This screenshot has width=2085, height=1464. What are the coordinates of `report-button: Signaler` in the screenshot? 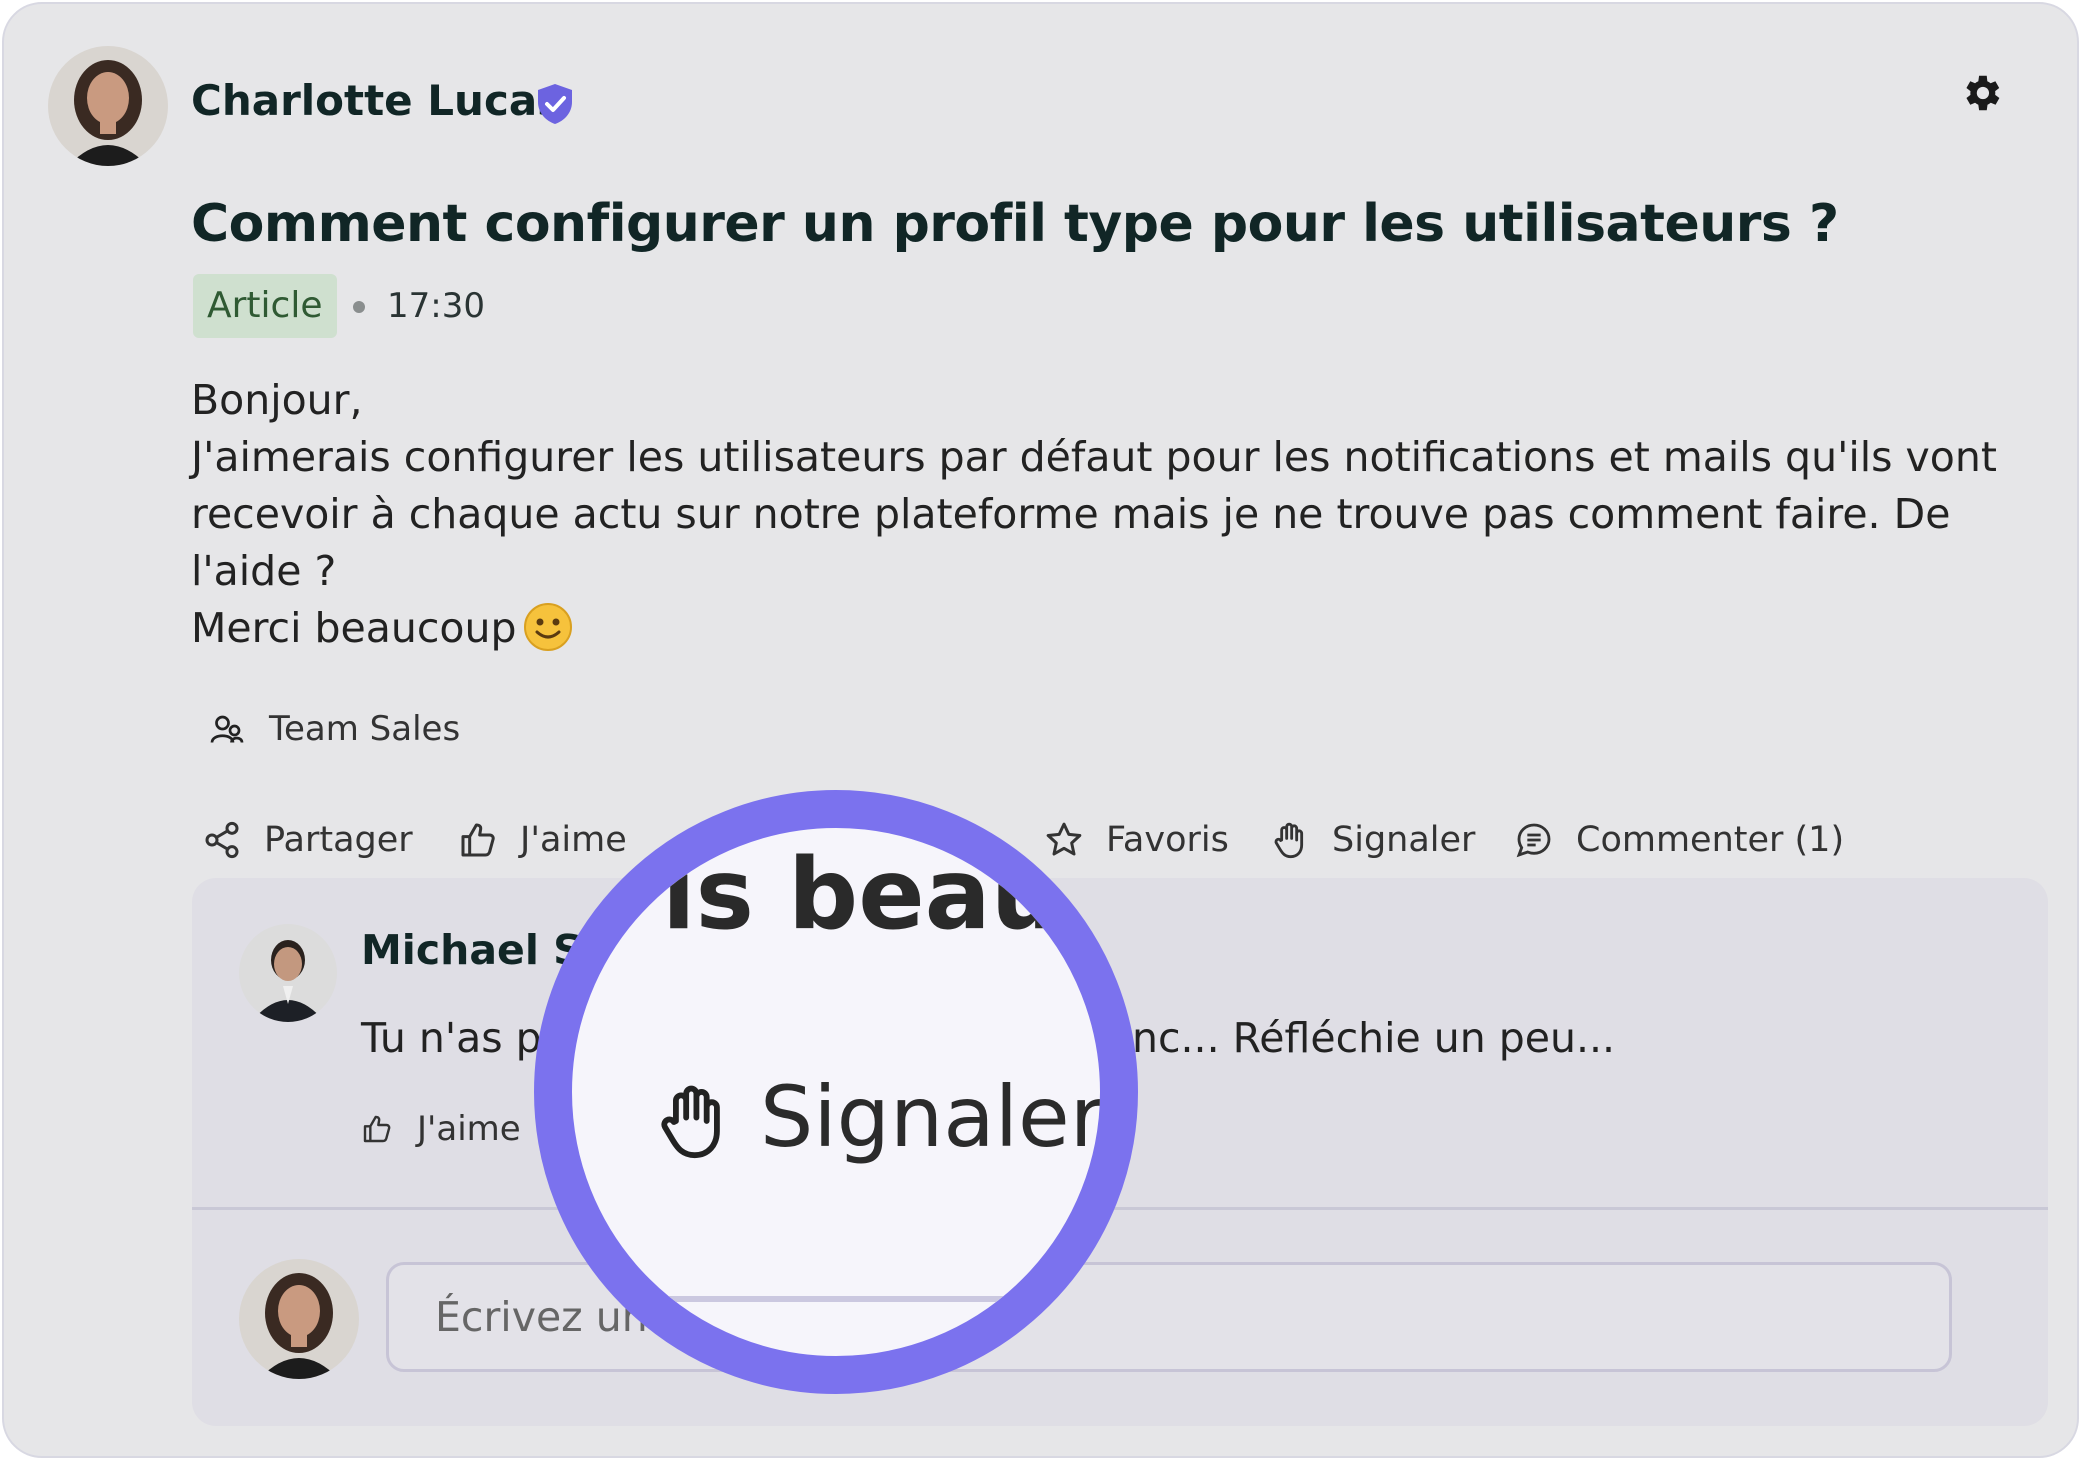 It's located at (1372, 840).